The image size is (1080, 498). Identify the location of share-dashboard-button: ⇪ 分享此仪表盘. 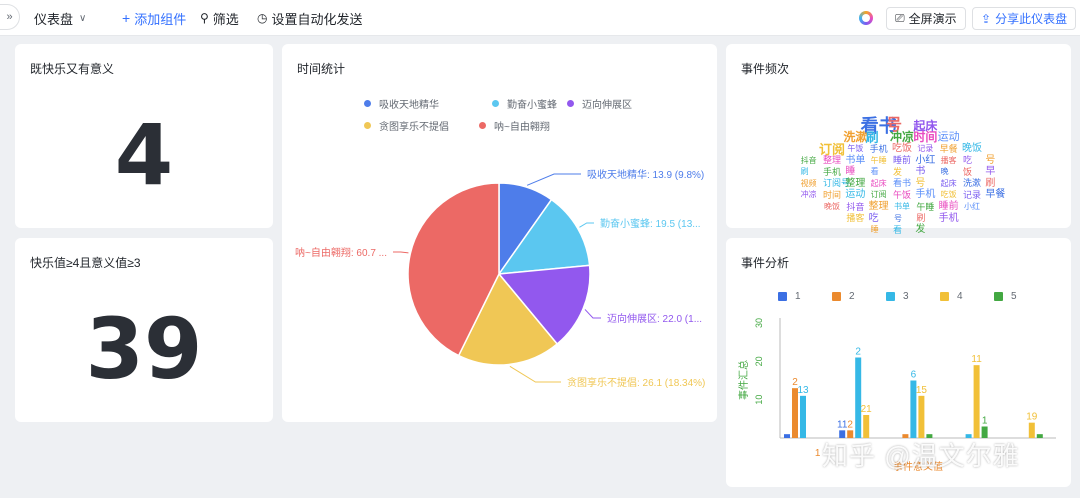
(1024, 18).